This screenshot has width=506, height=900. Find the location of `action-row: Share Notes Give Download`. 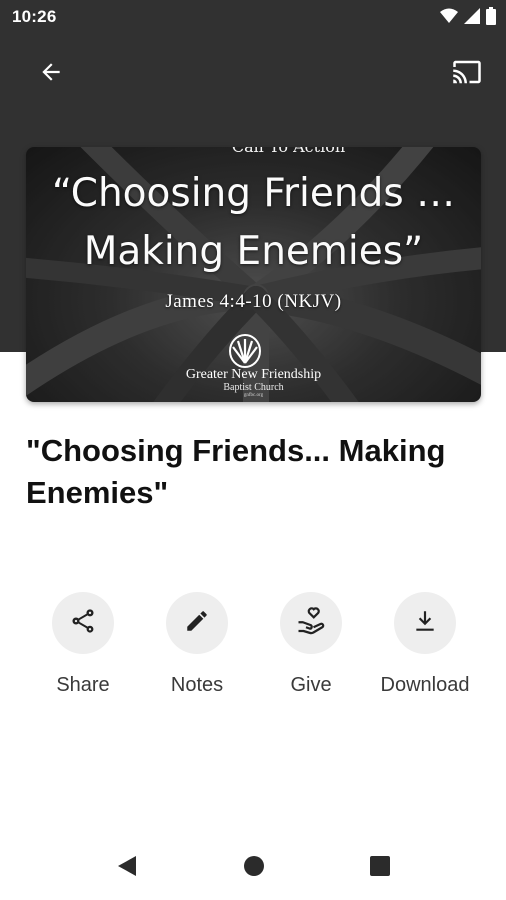

action-row: Share Notes Give Download is located at coordinates (253, 652).